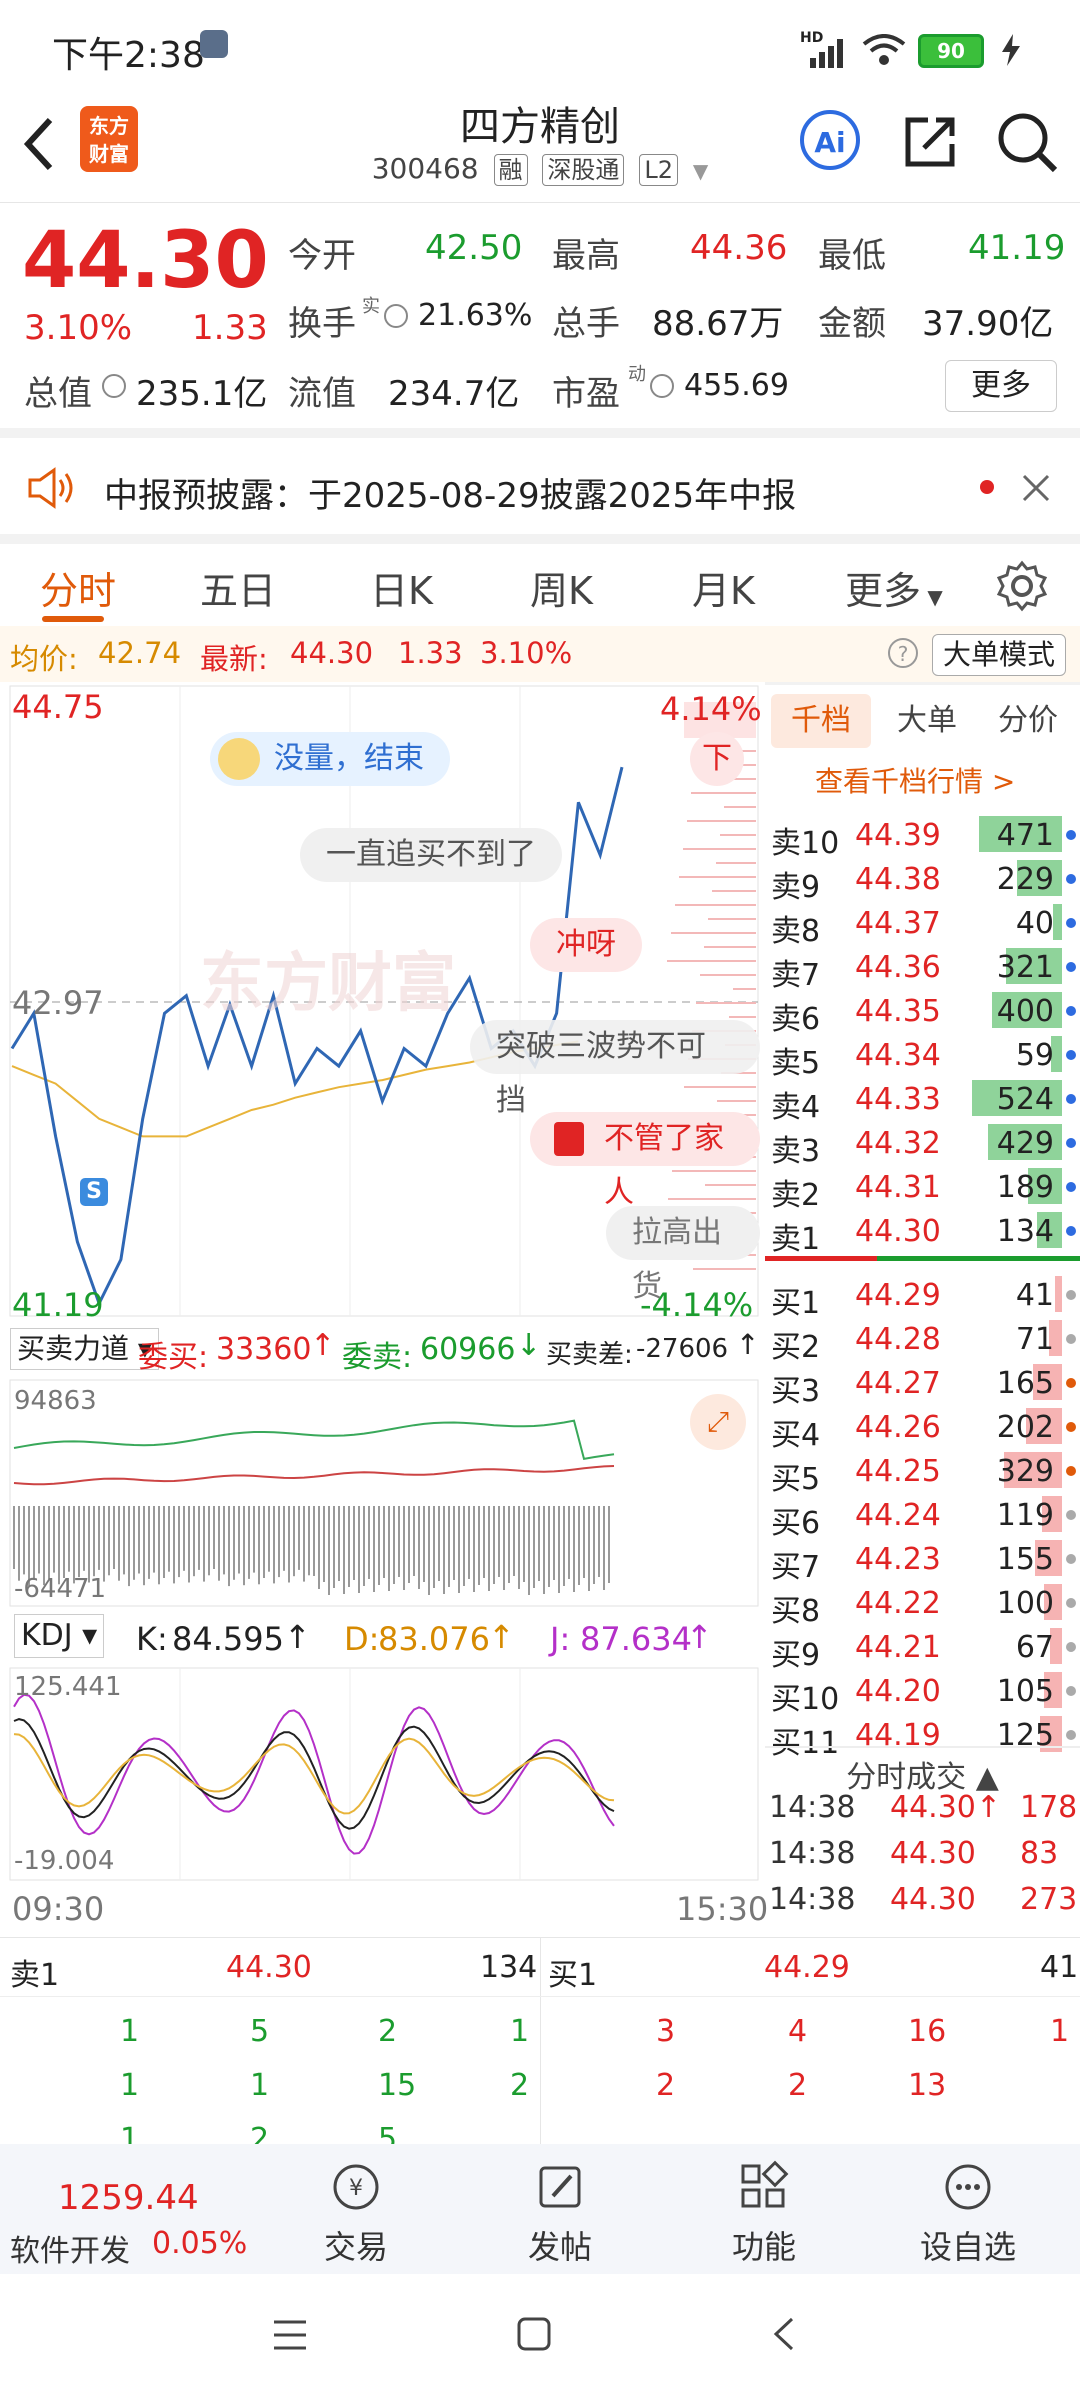 The height and width of the screenshot is (2400, 1080). I want to click on row-volume: 67, so click(1034, 1647).